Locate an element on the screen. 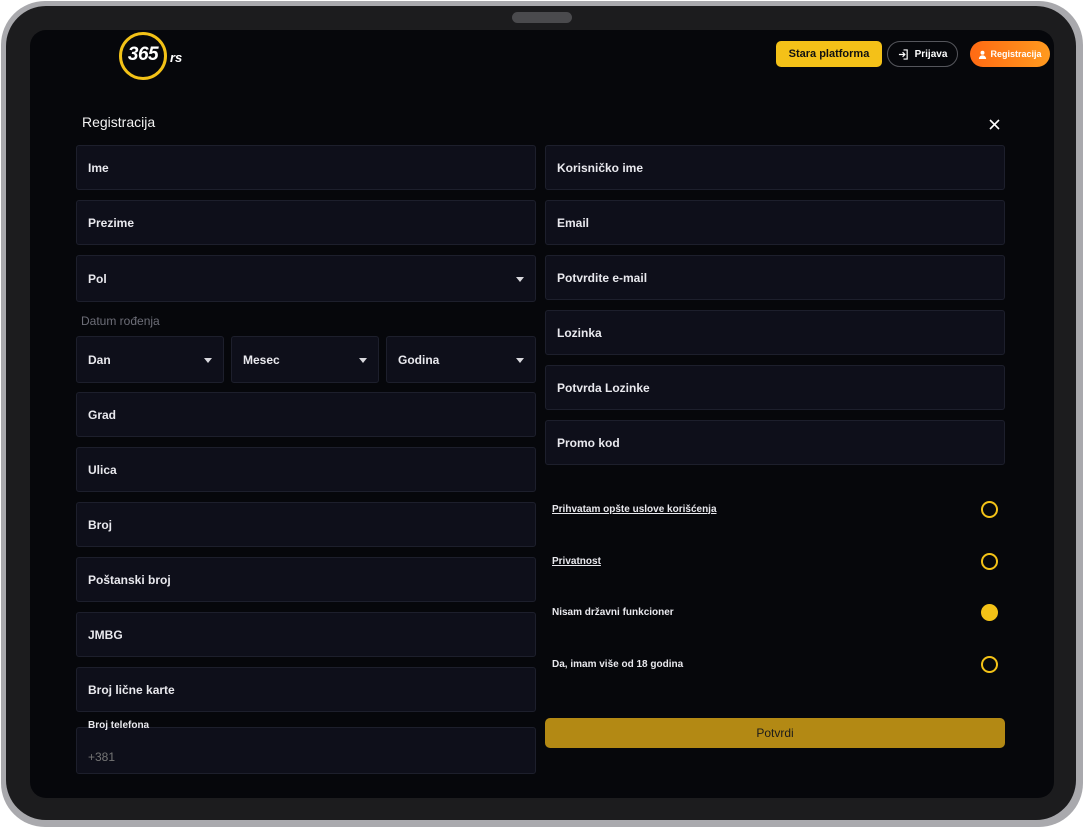  privacy-checkbox-row: Privatnost is located at coordinates (775, 561).